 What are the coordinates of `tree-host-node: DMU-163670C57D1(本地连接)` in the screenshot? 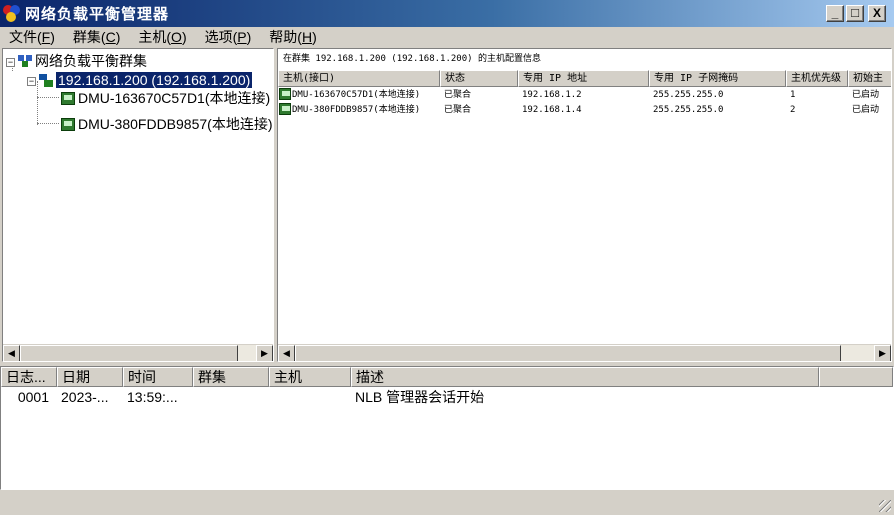 It's located at (165, 98).